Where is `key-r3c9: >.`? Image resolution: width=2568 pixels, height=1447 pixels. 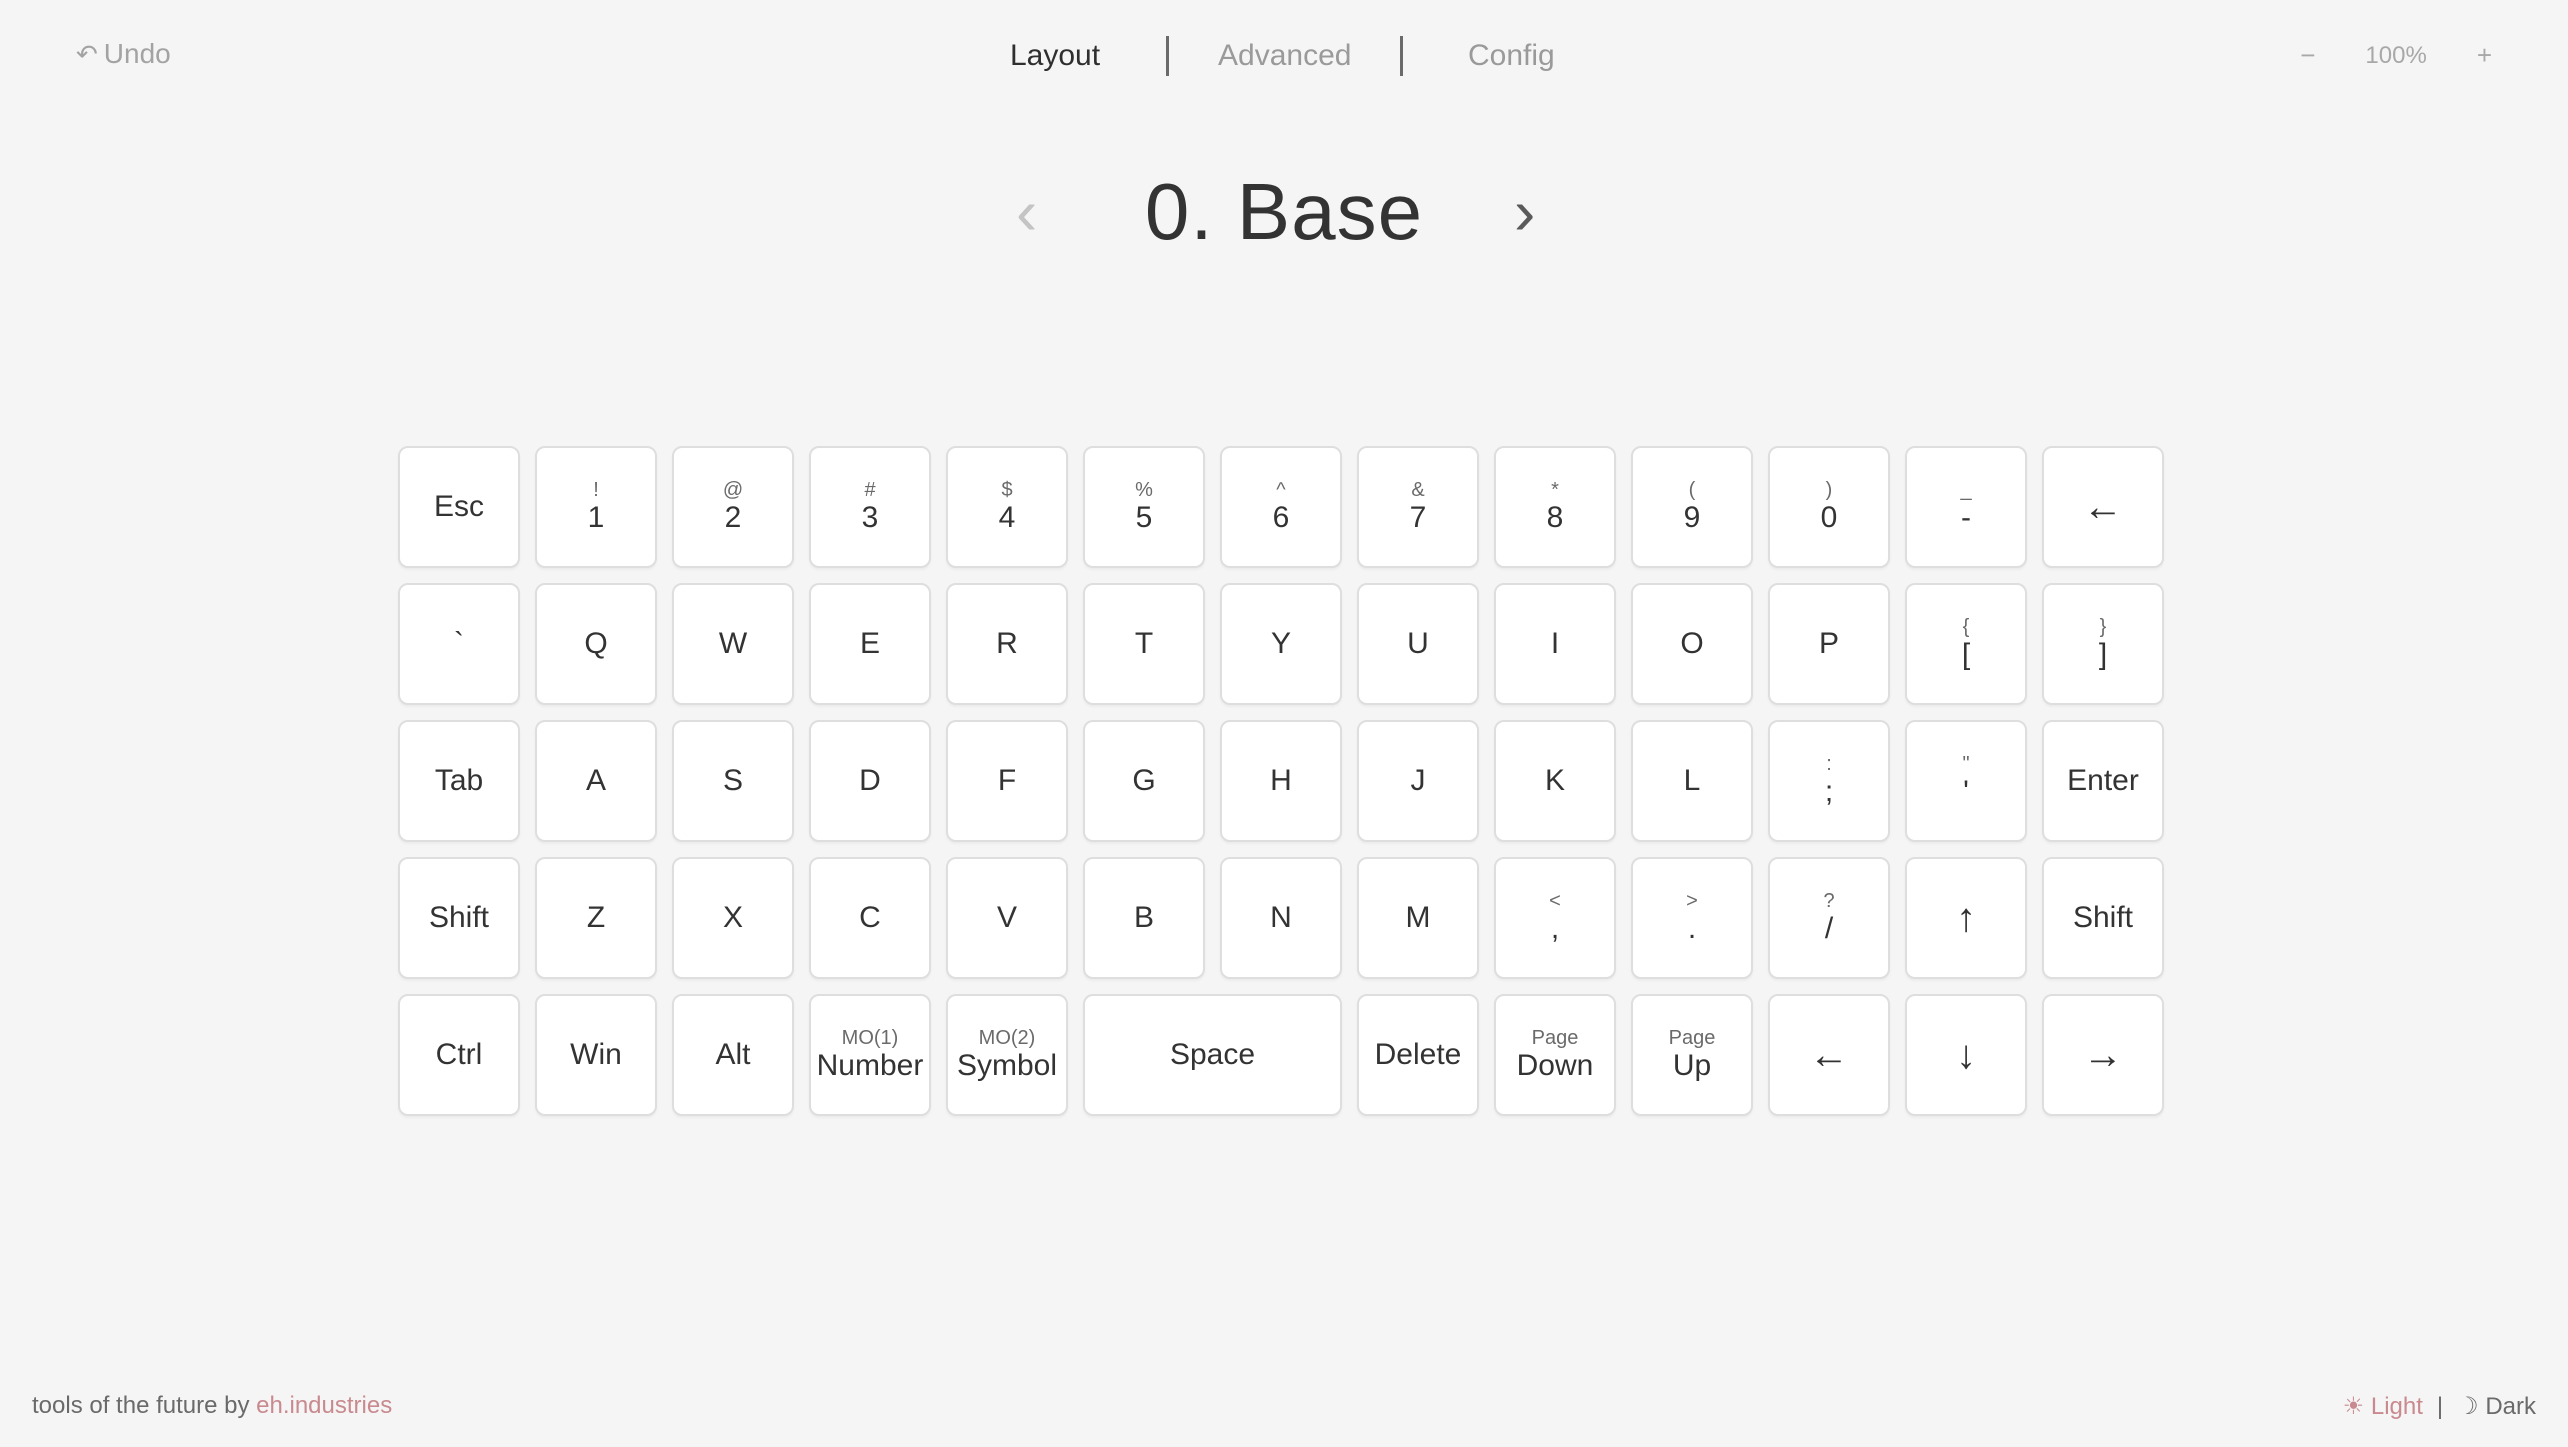 key-r3c9: >. is located at coordinates (1692, 918).